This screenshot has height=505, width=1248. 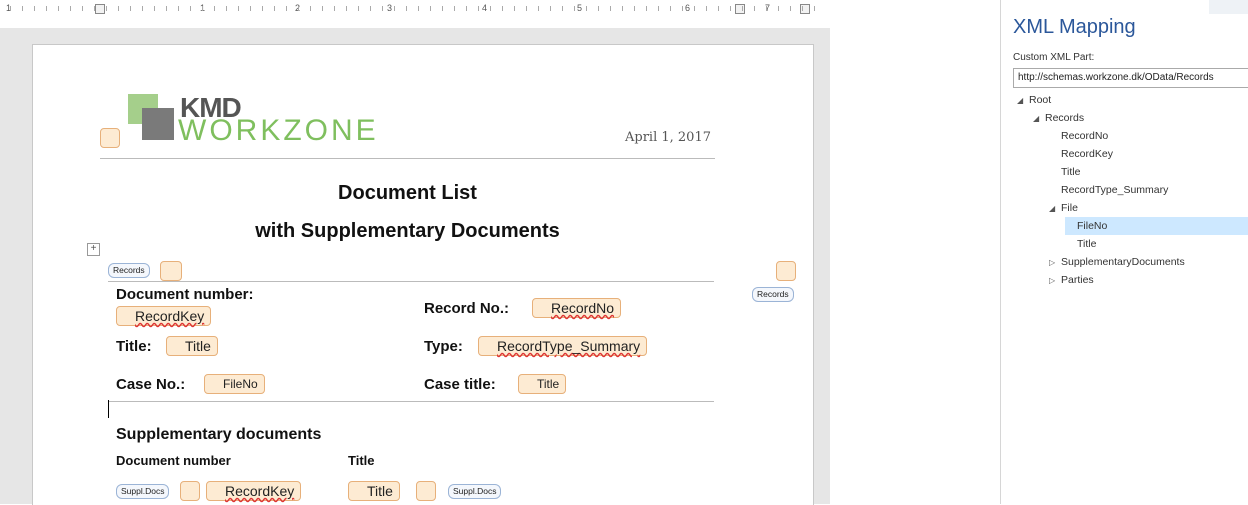 What do you see at coordinates (171, 271) in the screenshot?
I see `records-repeat-control` at bounding box center [171, 271].